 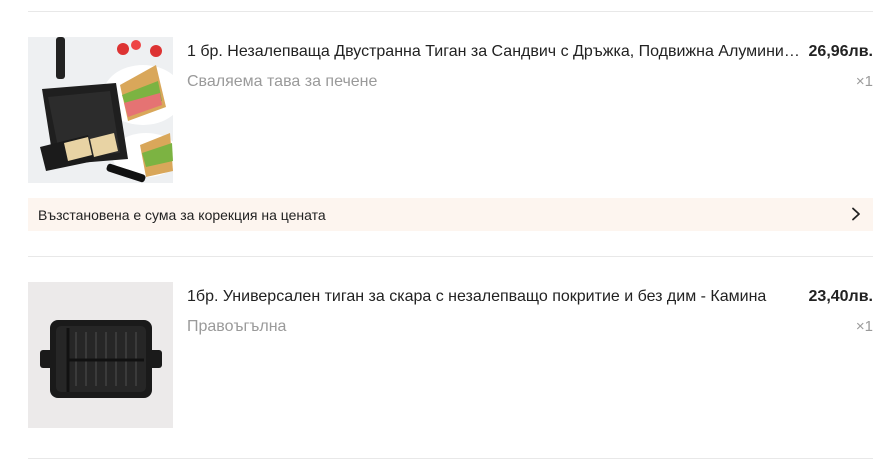 I want to click on grill-pan-photo-icon, so click(x=100, y=355).